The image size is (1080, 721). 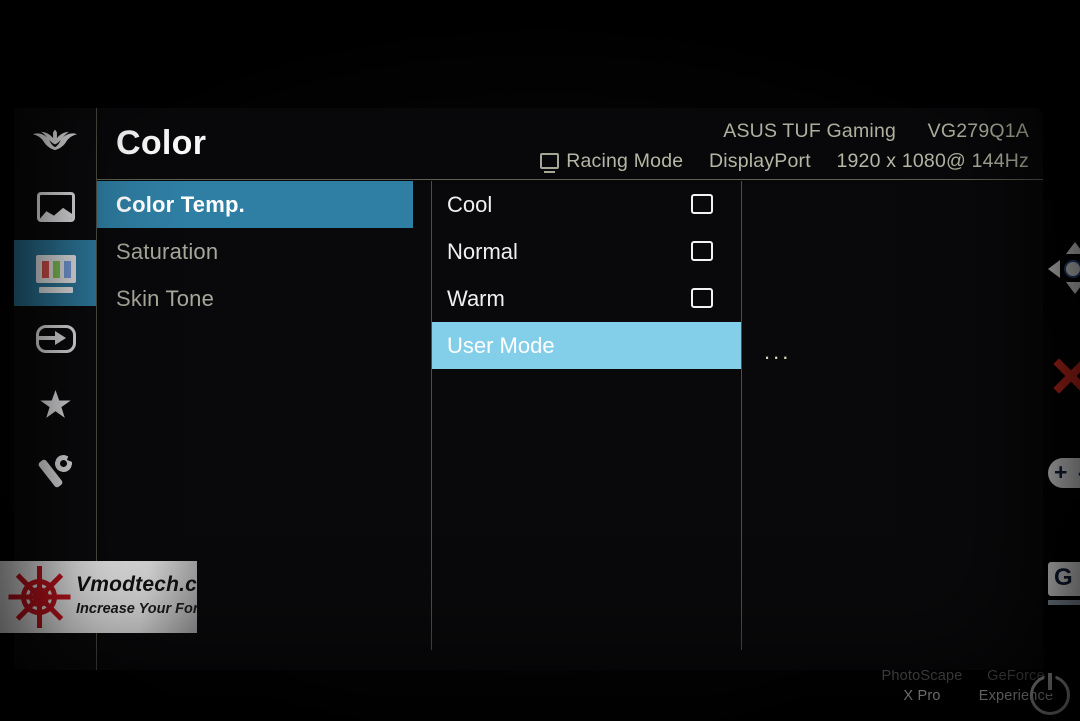 I want to click on picture-icon, so click(x=55, y=207).